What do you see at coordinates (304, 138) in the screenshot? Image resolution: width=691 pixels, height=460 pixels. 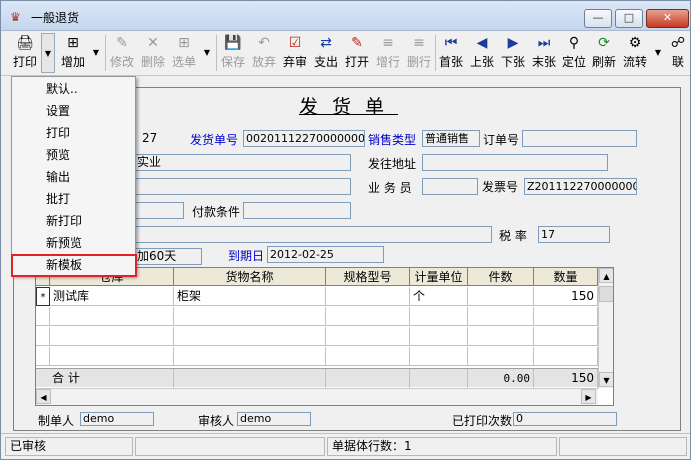 I see `ship-no-field: 00201112270000000006` at bounding box center [304, 138].